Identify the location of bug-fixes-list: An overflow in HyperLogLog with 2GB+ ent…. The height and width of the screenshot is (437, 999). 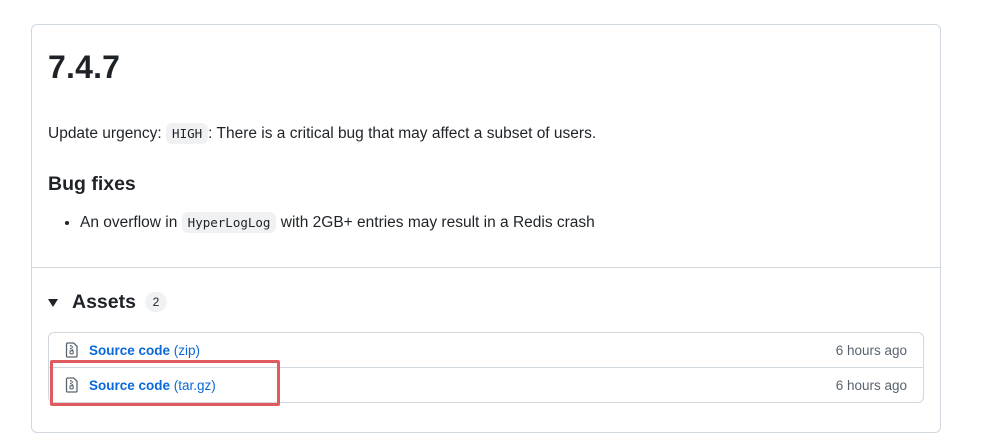
(321, 223).